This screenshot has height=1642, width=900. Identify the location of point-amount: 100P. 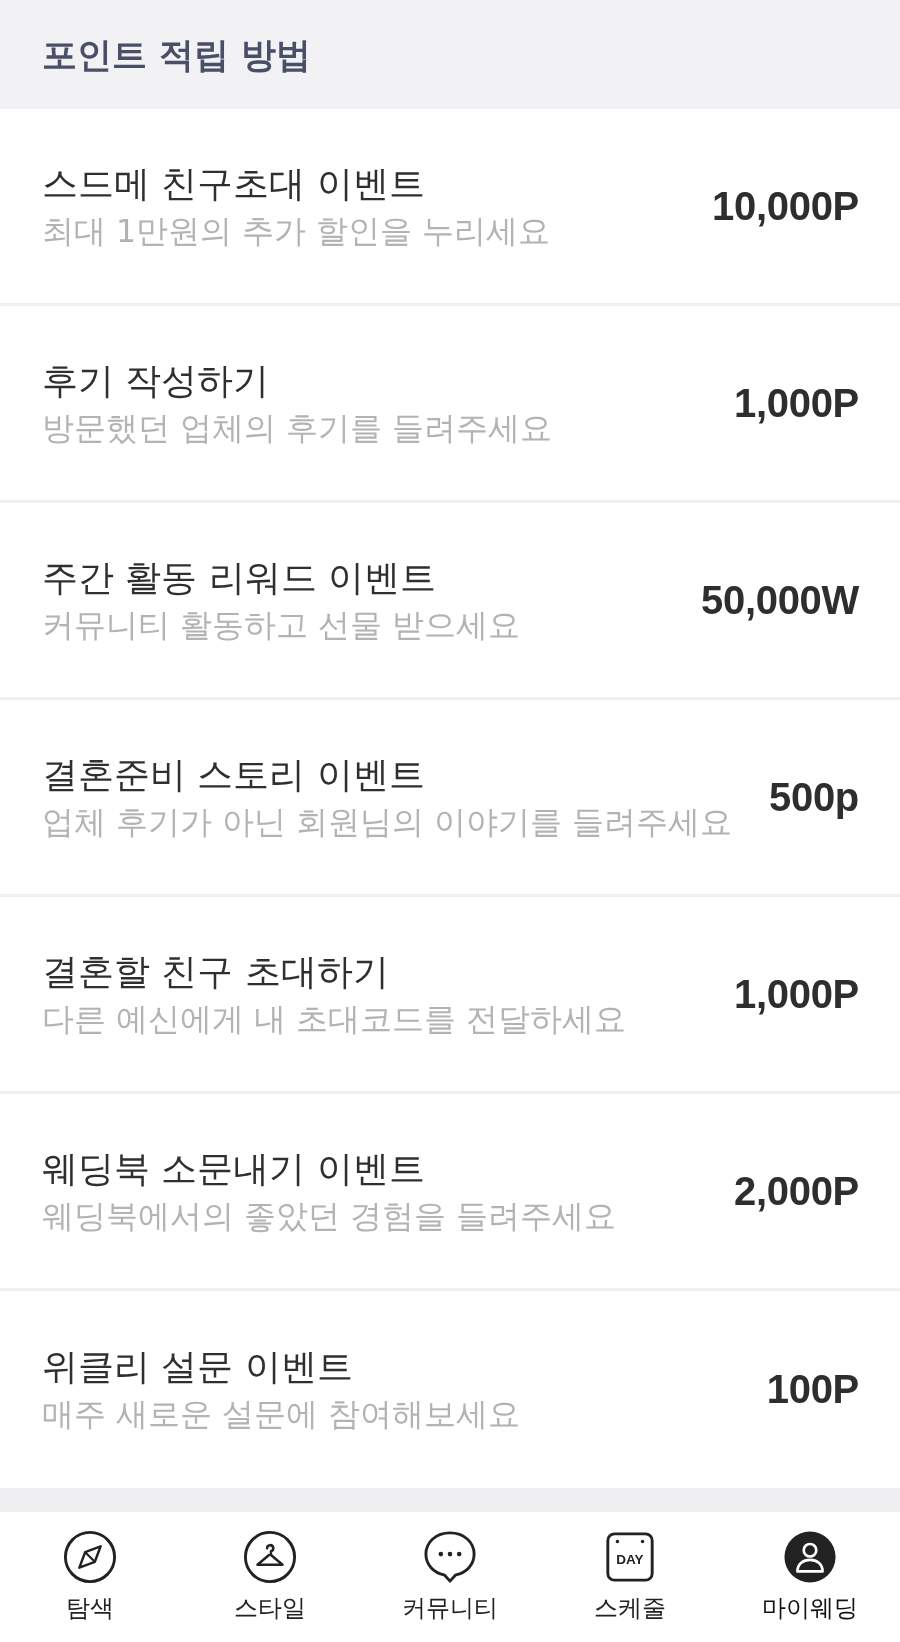
(812, 1389).